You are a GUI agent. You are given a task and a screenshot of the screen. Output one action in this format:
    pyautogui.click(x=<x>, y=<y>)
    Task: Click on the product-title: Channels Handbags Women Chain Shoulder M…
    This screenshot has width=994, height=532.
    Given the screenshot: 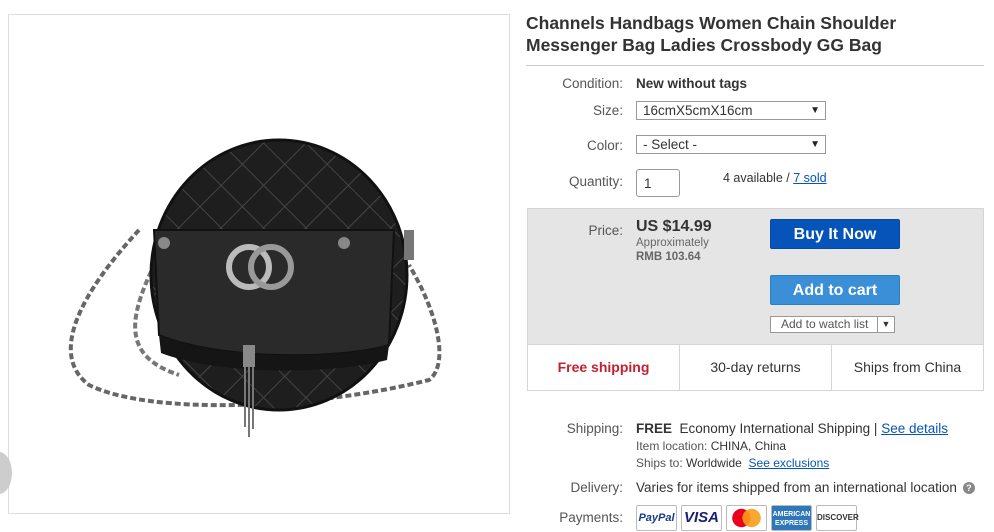 What is the action you would take?
    pyautogui.click(x=711, y=34)
    